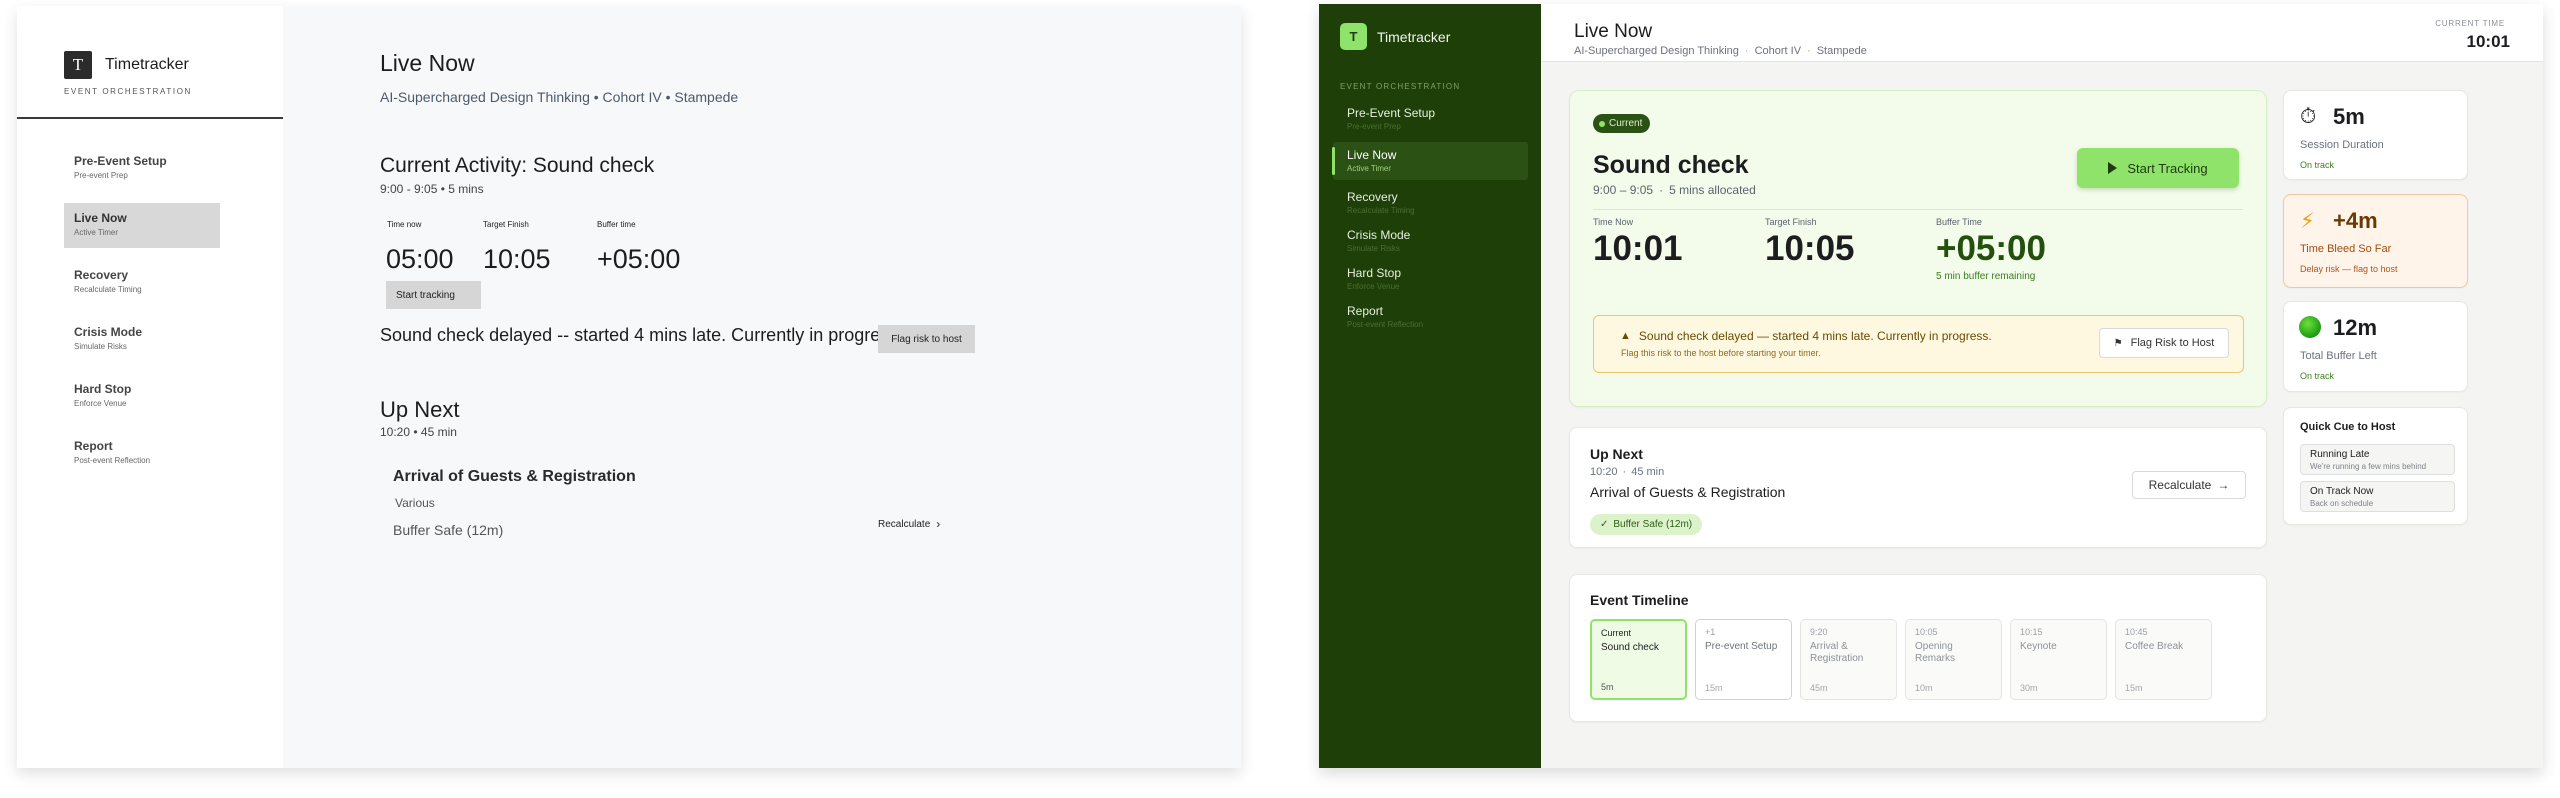  I want to click on buffer-time-label: Buffer time, so click(616, 224).